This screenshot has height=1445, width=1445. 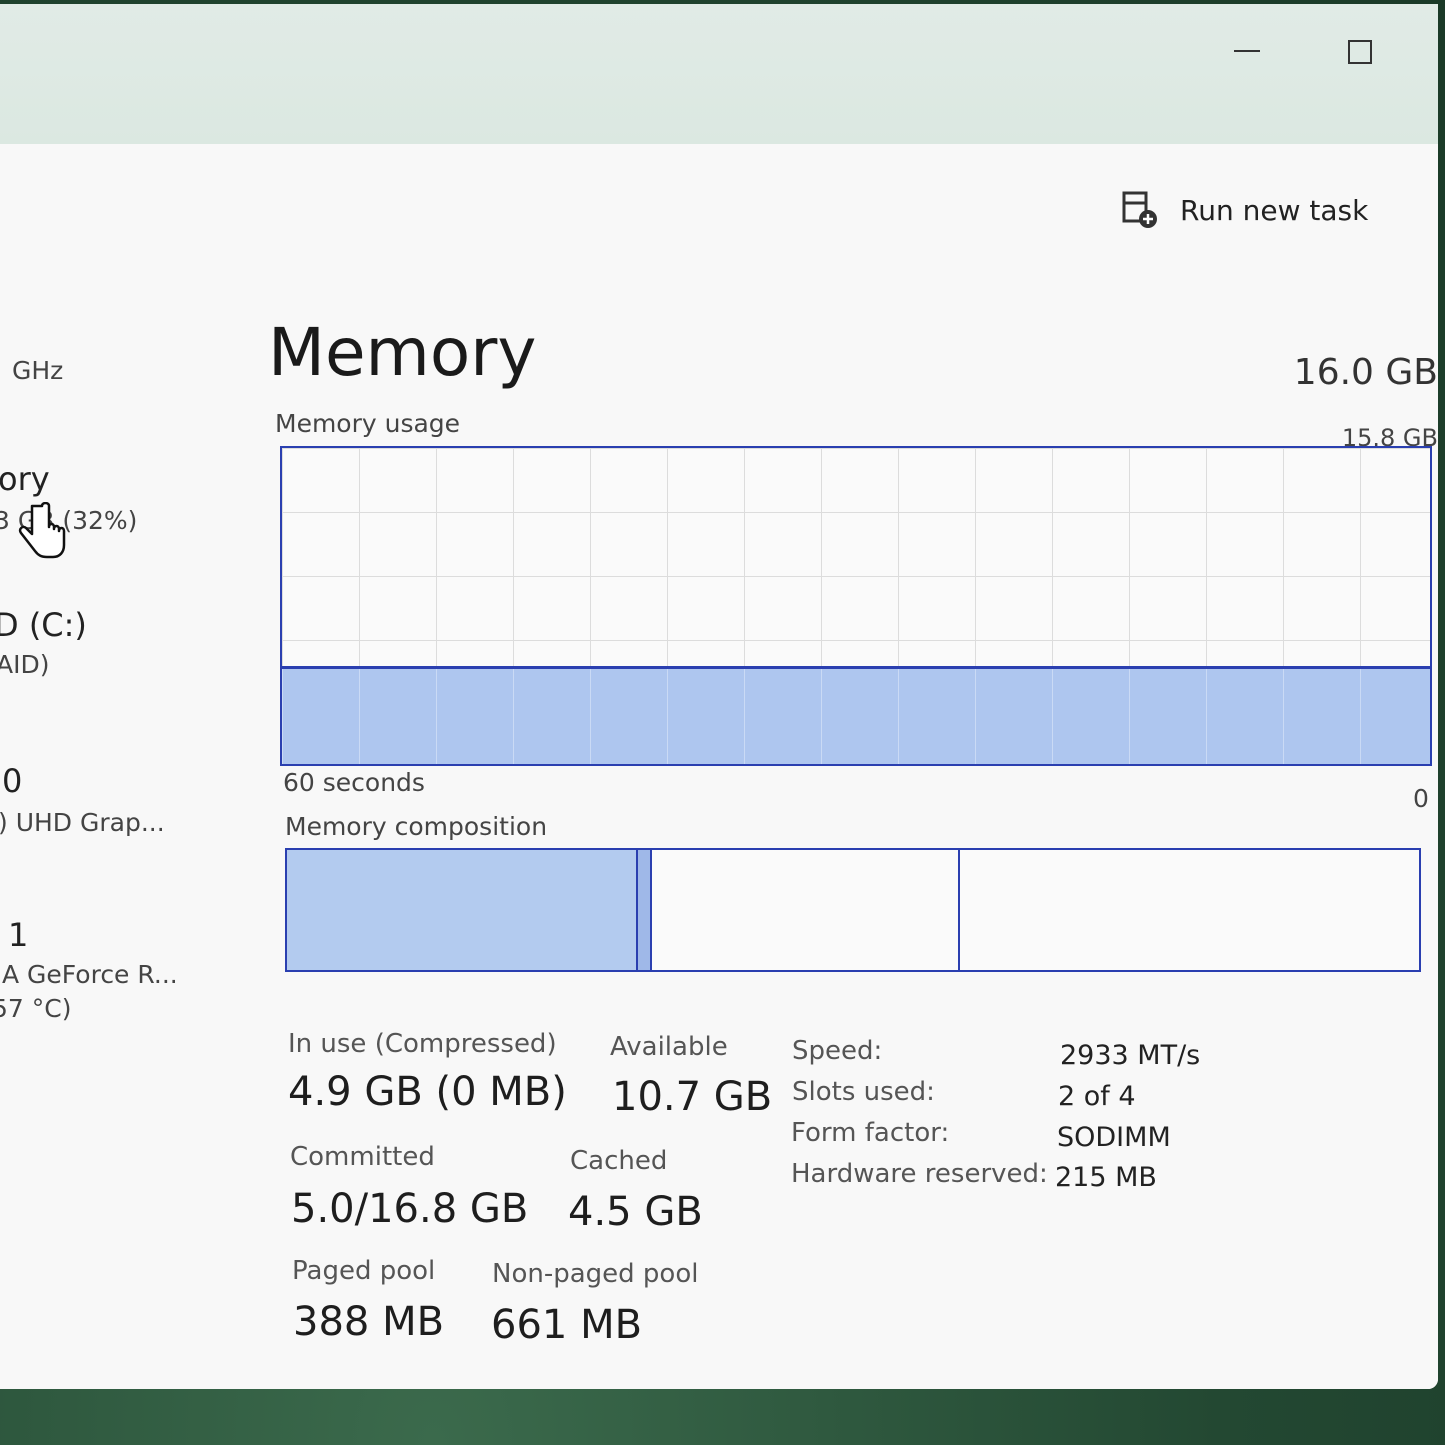 I want to click on sidebar-item-gpu0-title: 0, so click(x=12, y=781).